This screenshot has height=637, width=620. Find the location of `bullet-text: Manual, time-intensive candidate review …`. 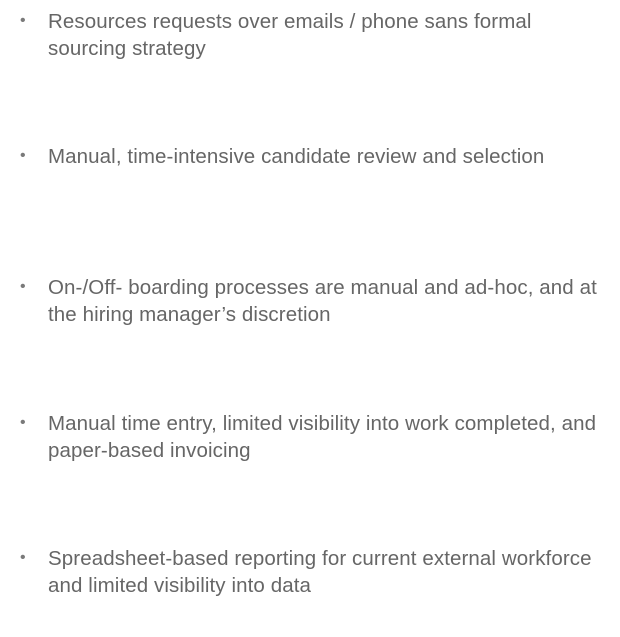

bullet-text: Manual, time-intensive candidate review … is located at coordinates (296, 156).